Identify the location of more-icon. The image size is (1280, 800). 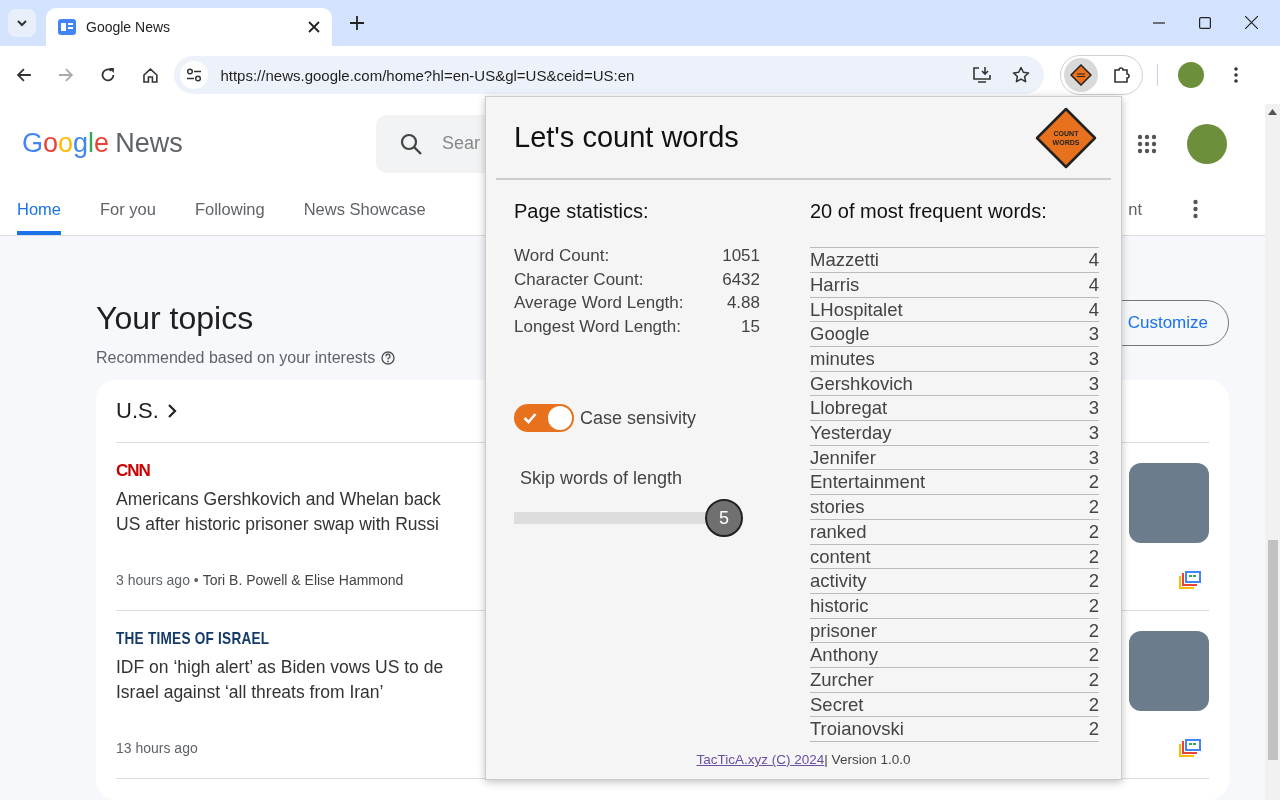
(1195, 209).